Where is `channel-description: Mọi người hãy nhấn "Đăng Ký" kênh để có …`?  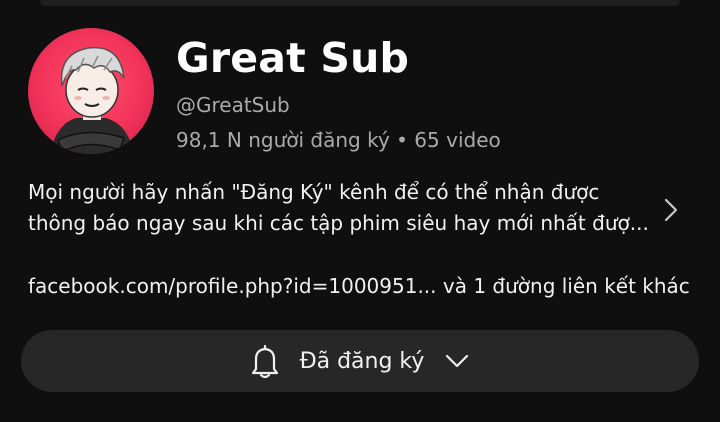
channel-description: Mọi người hãy nhấn "Đăng Ký" kênh để có … is located at coordinates (338, 208).